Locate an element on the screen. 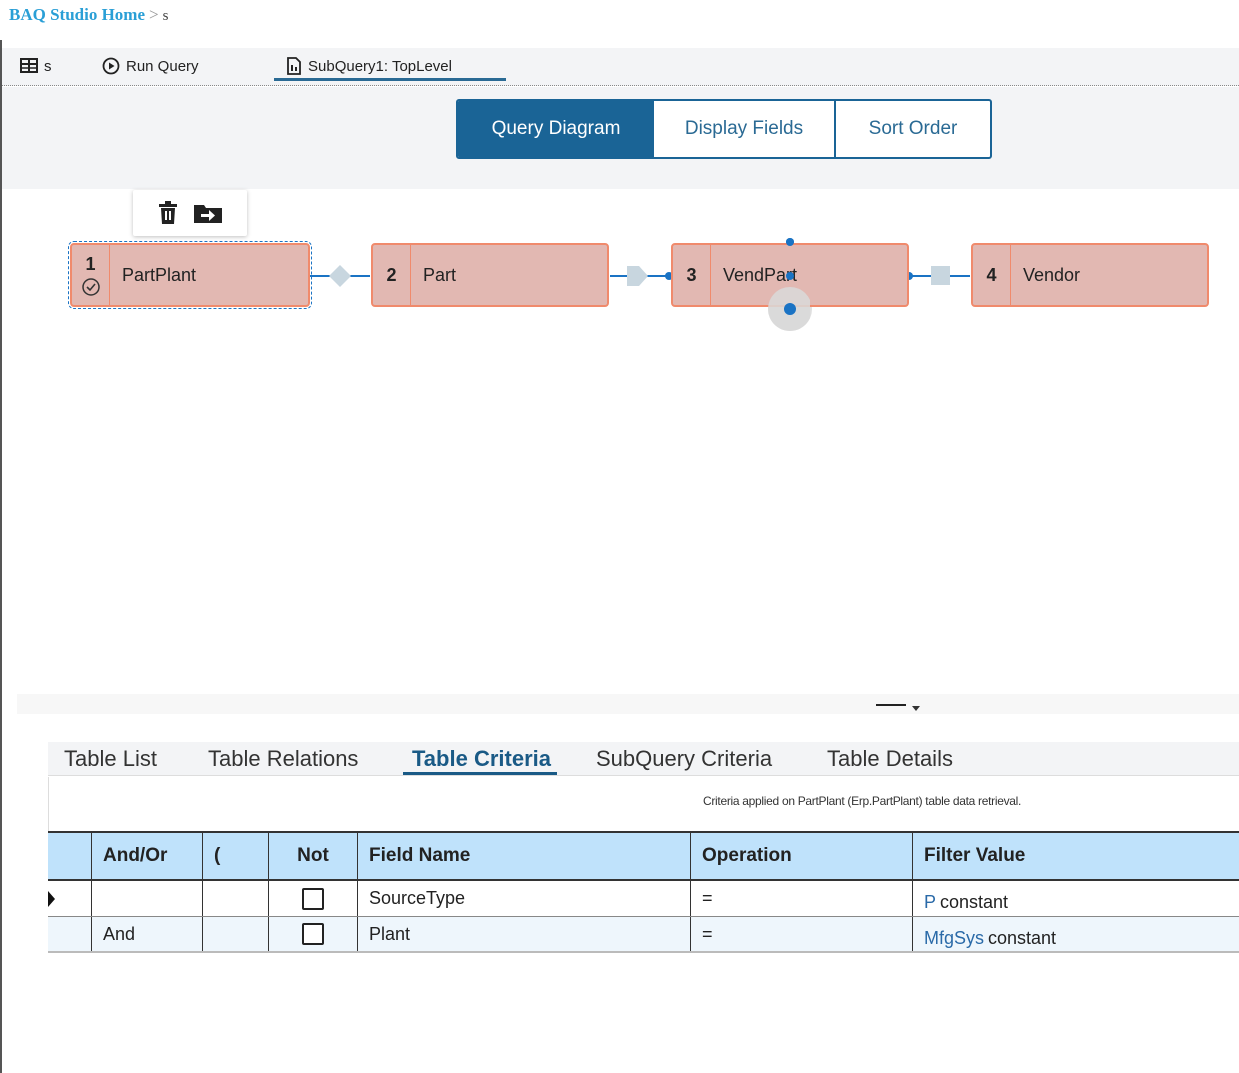 This screenshot has height=1073, width=1239. tab-sort-order: Sort Order is located at coordinates (913, 129).